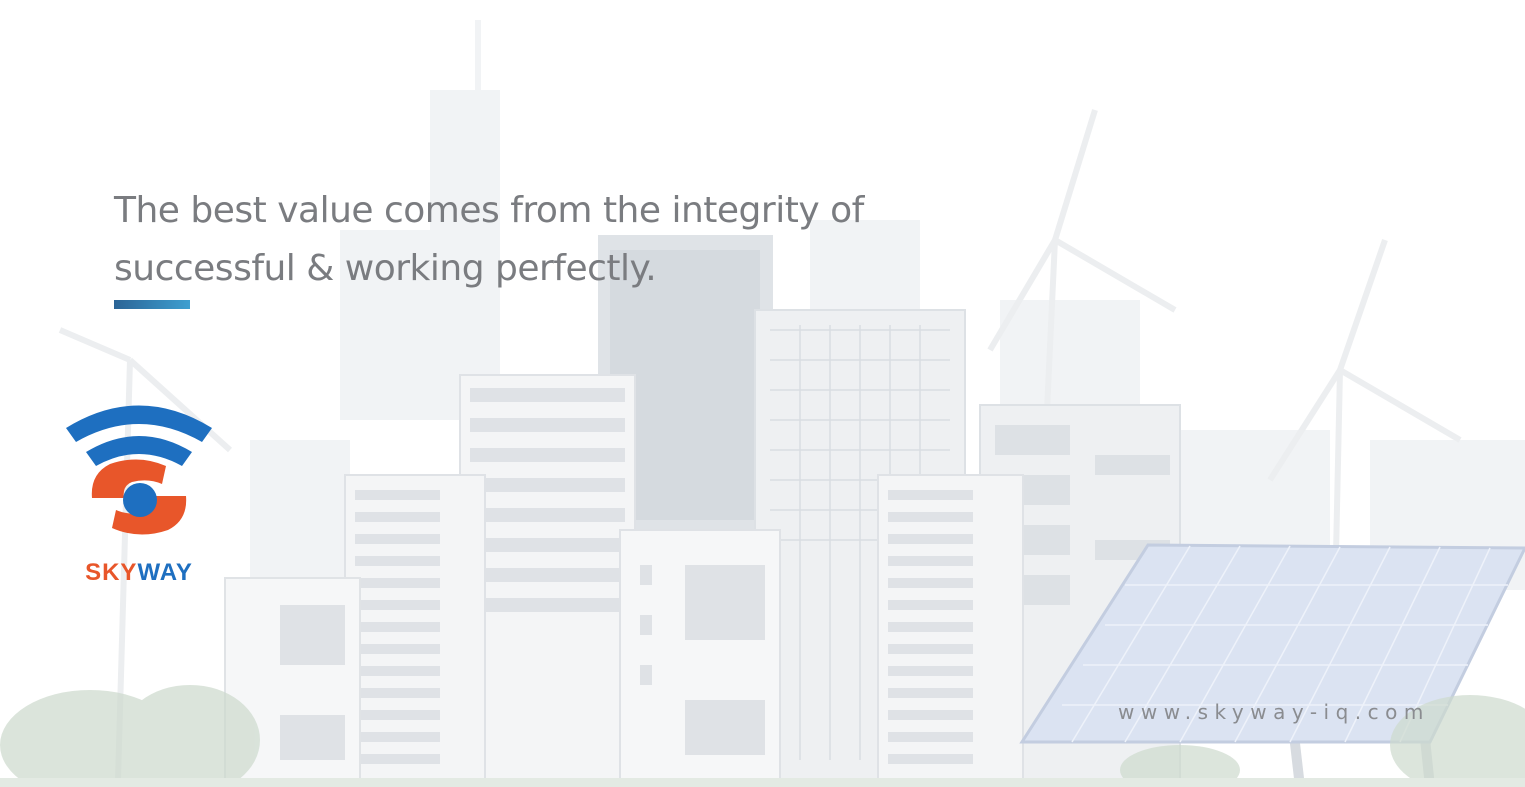 The image size is (1525, 787). I want to click on center-dot-icon, so click(140, 500).